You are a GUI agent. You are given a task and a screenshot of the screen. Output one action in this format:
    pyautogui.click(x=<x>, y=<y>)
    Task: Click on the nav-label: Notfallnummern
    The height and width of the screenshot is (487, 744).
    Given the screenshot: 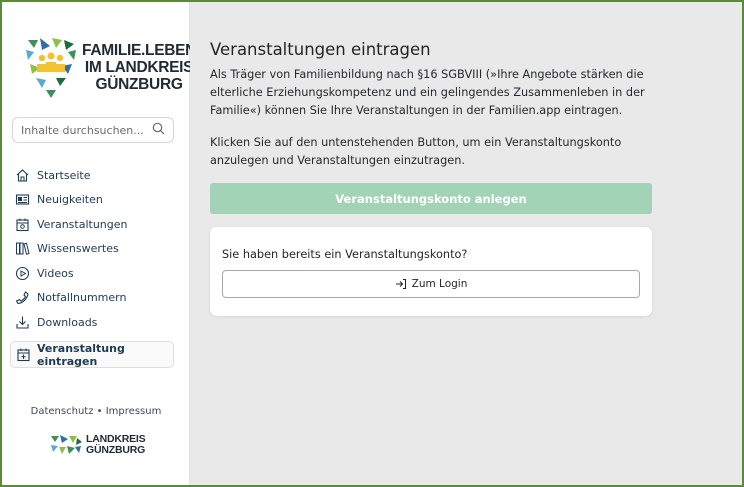 What is the action you would take?
    pyautogui.click(x=82, y=298)
    